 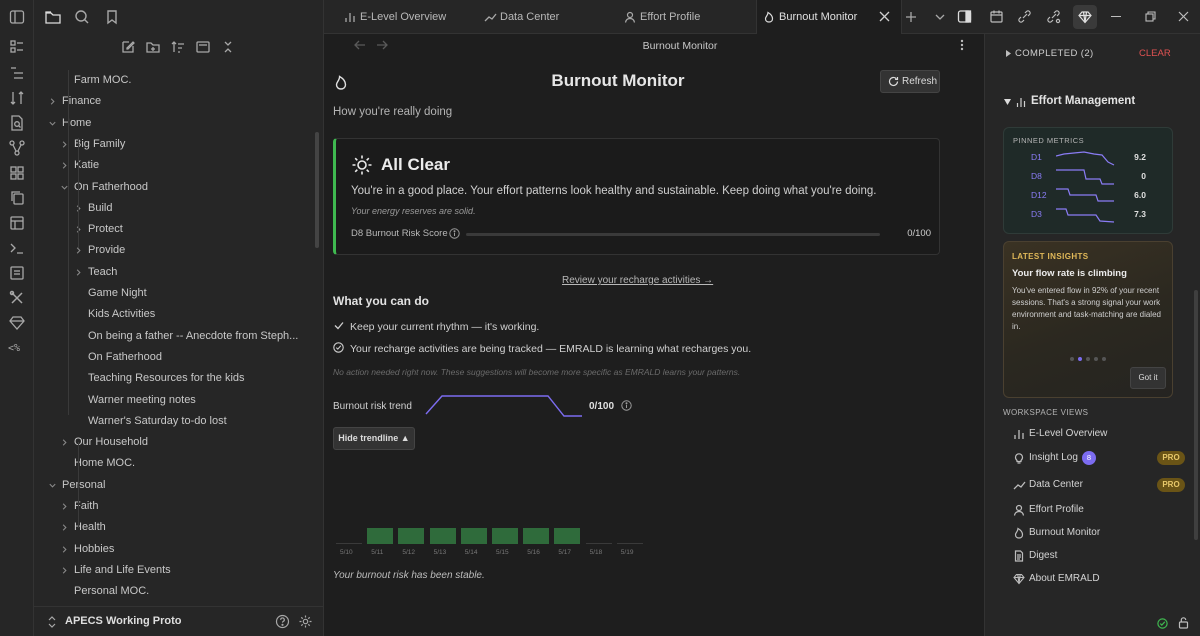 What do you see at coordinates (185, 591) in the screenshot?
I see `tree-file-item: Personal MOC.` at bounding box center [185, 591].